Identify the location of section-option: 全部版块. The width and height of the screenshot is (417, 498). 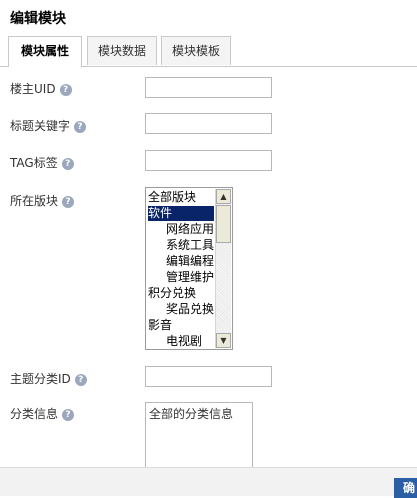
(172, 197).